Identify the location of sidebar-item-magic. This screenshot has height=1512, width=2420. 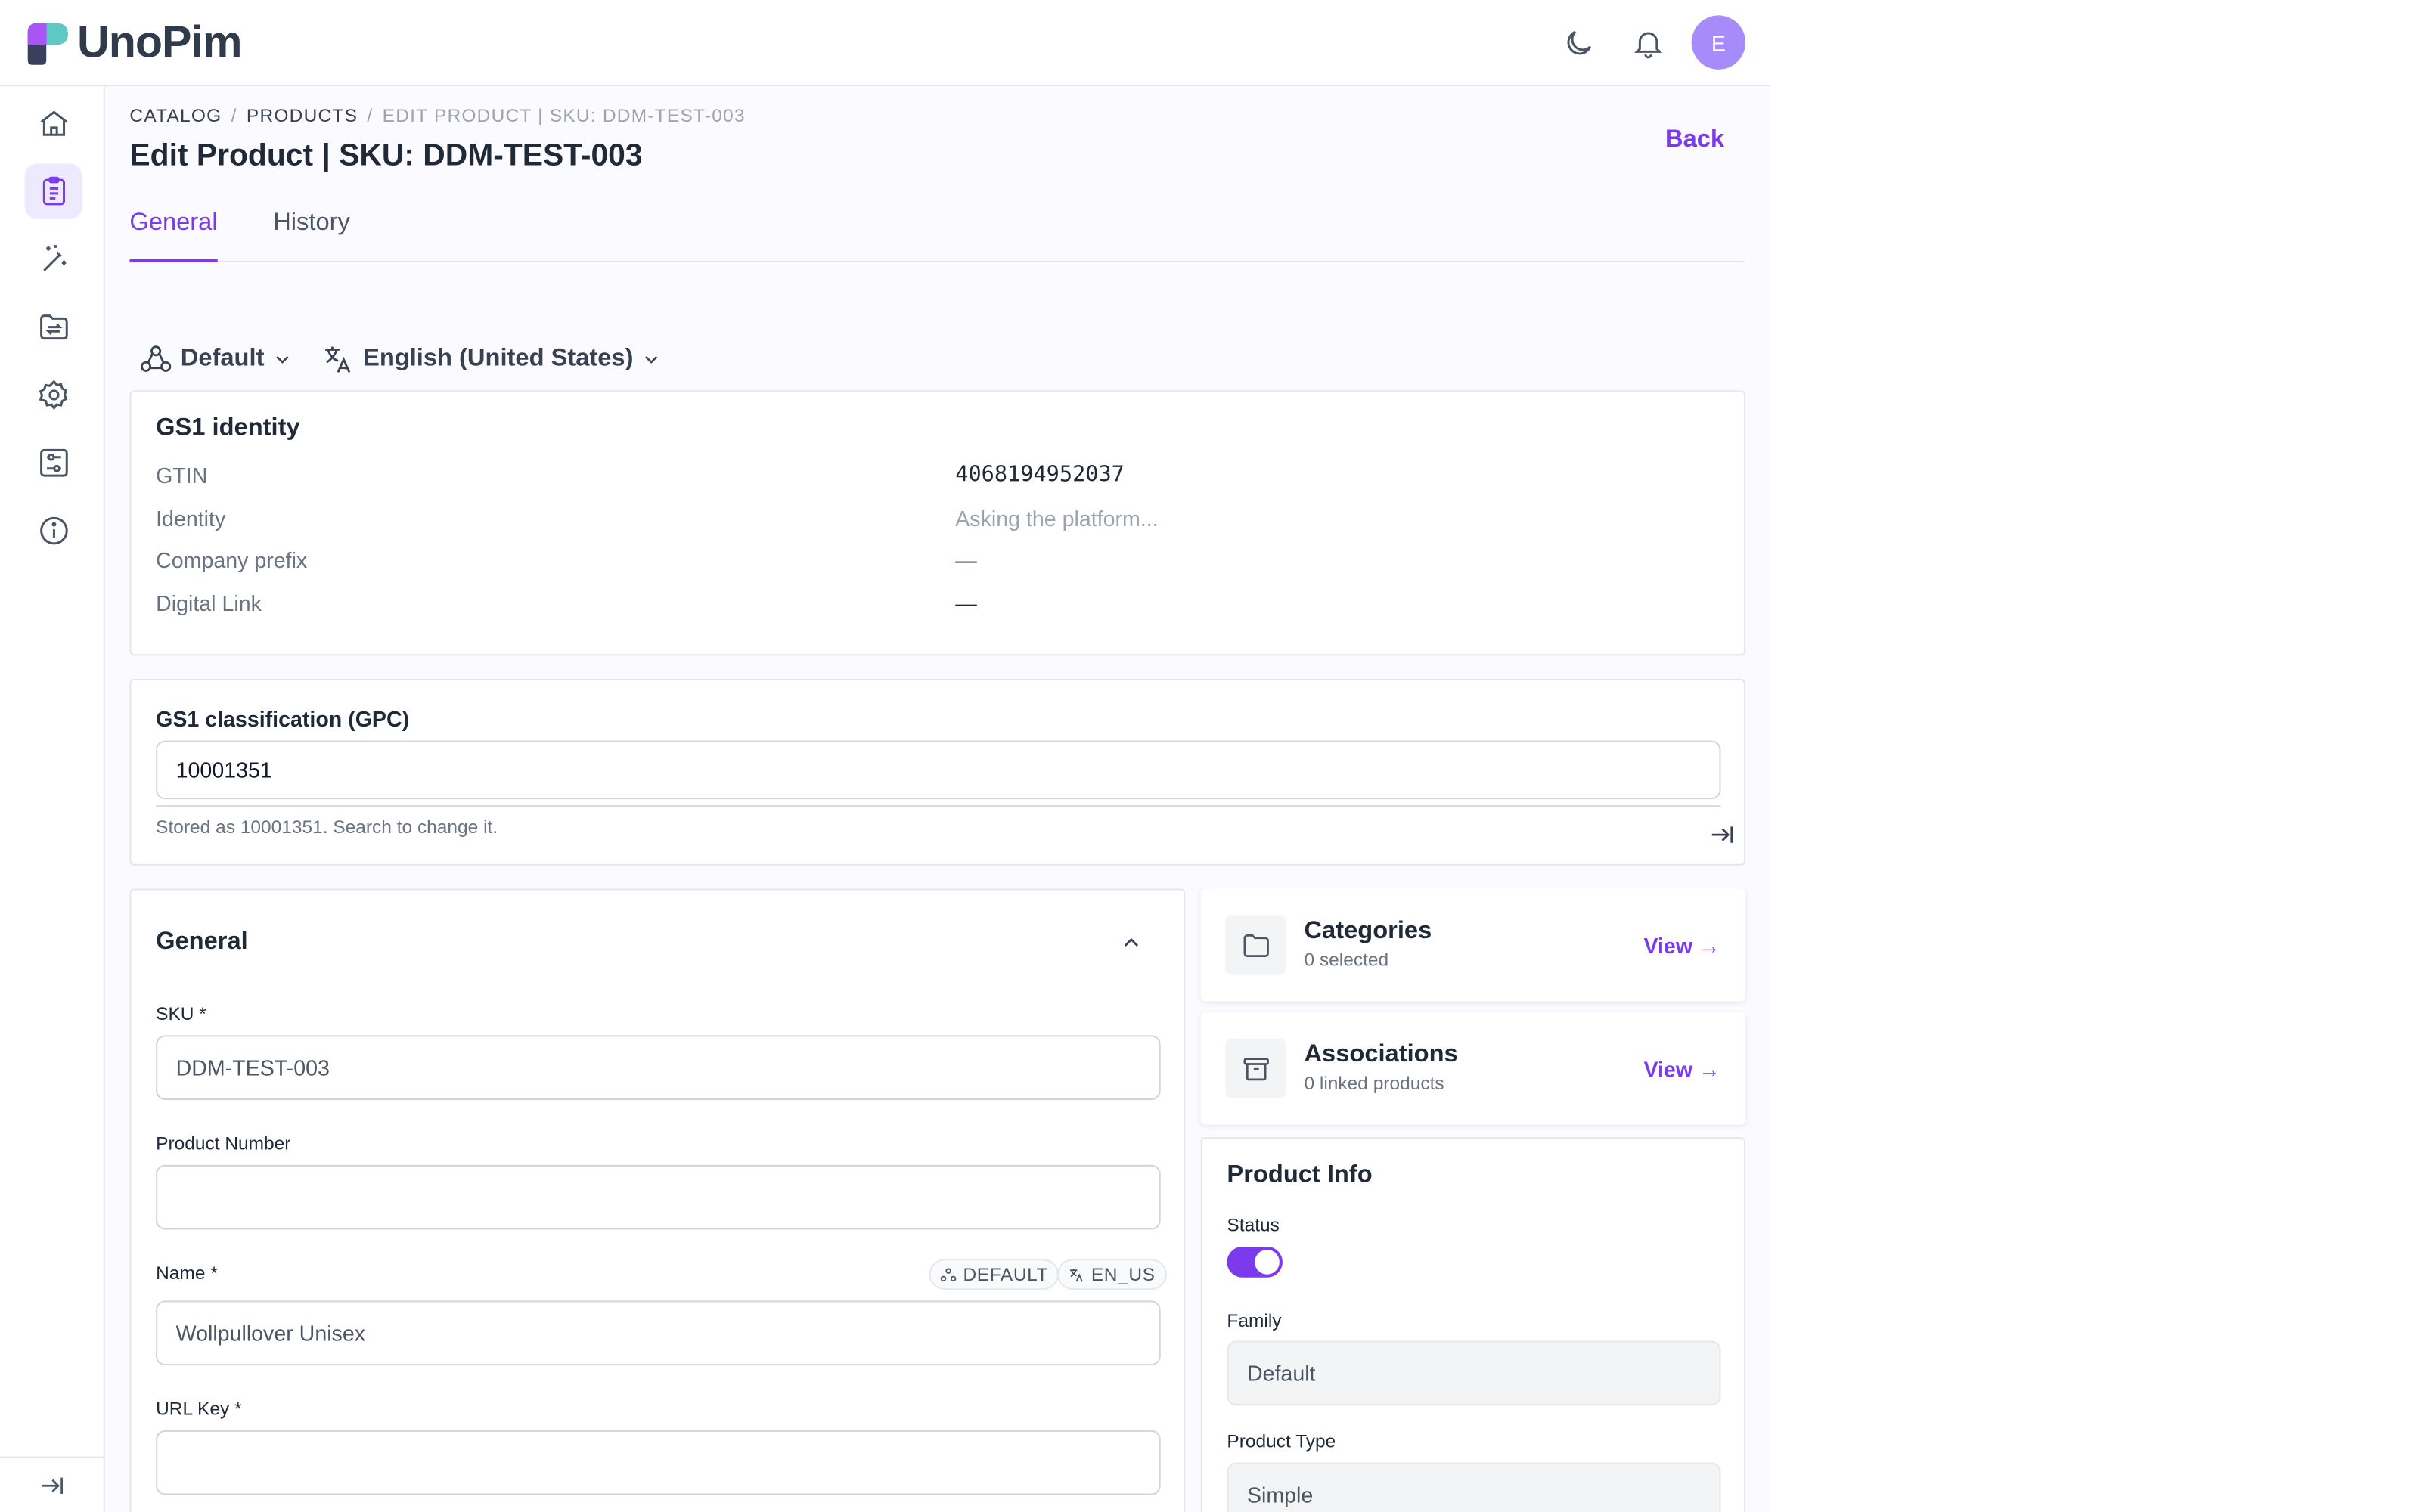
(53, 259).